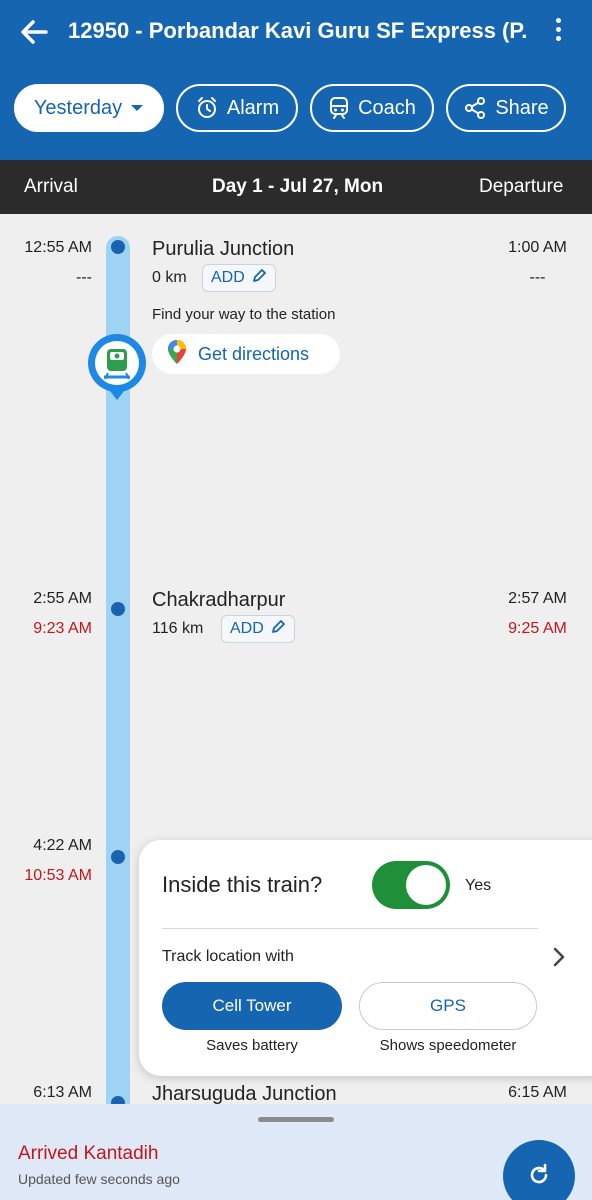 Image resolution: width=592 pixels, height=1200 pixels. I want to click on coach-button: Coach, so click(372, 108).